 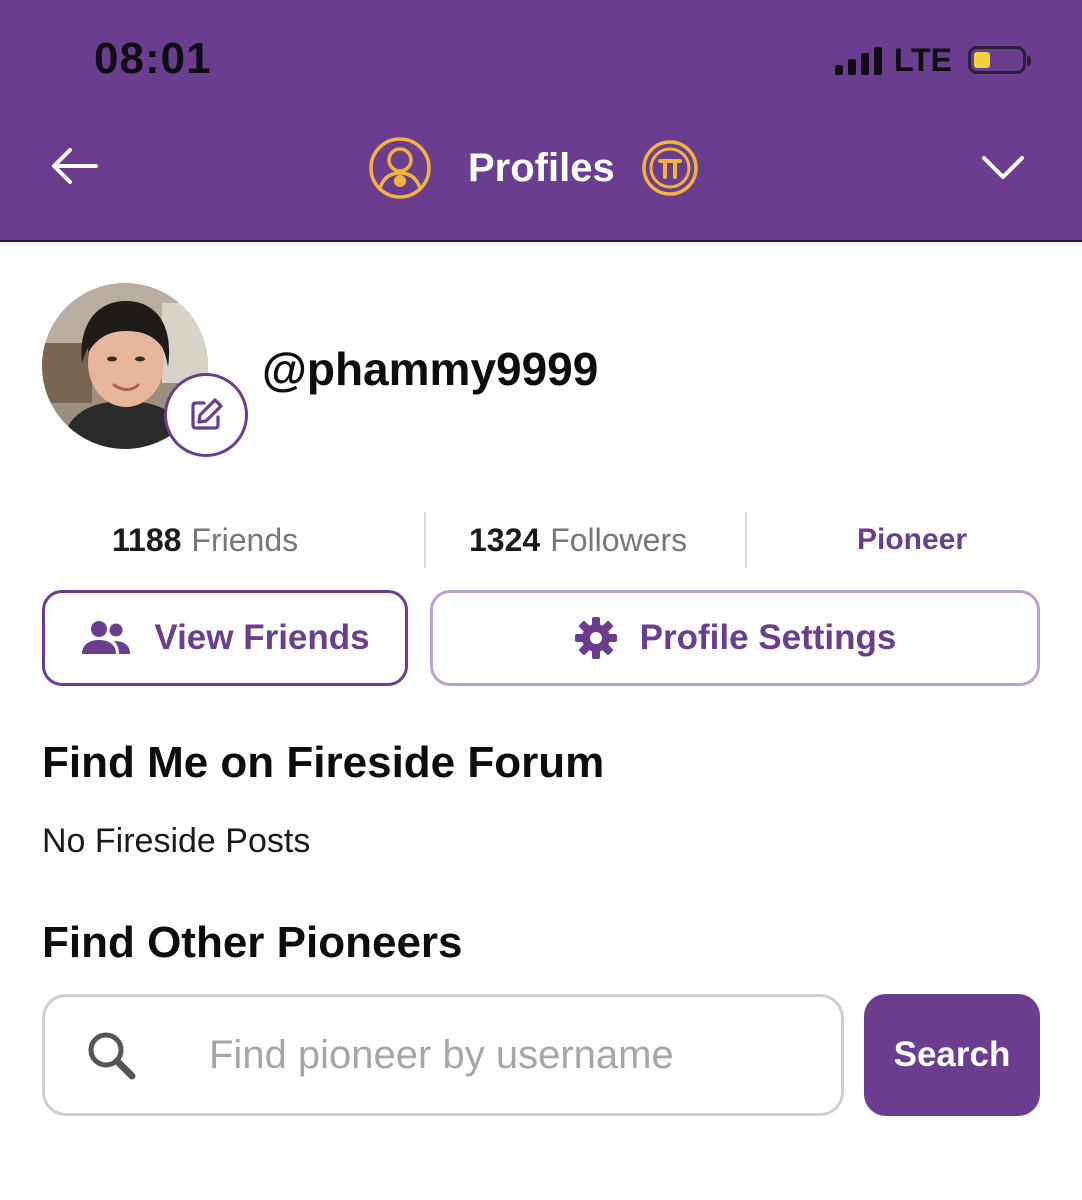 I want to click on role-badge: Pioneer, so click(x=912, y=539).